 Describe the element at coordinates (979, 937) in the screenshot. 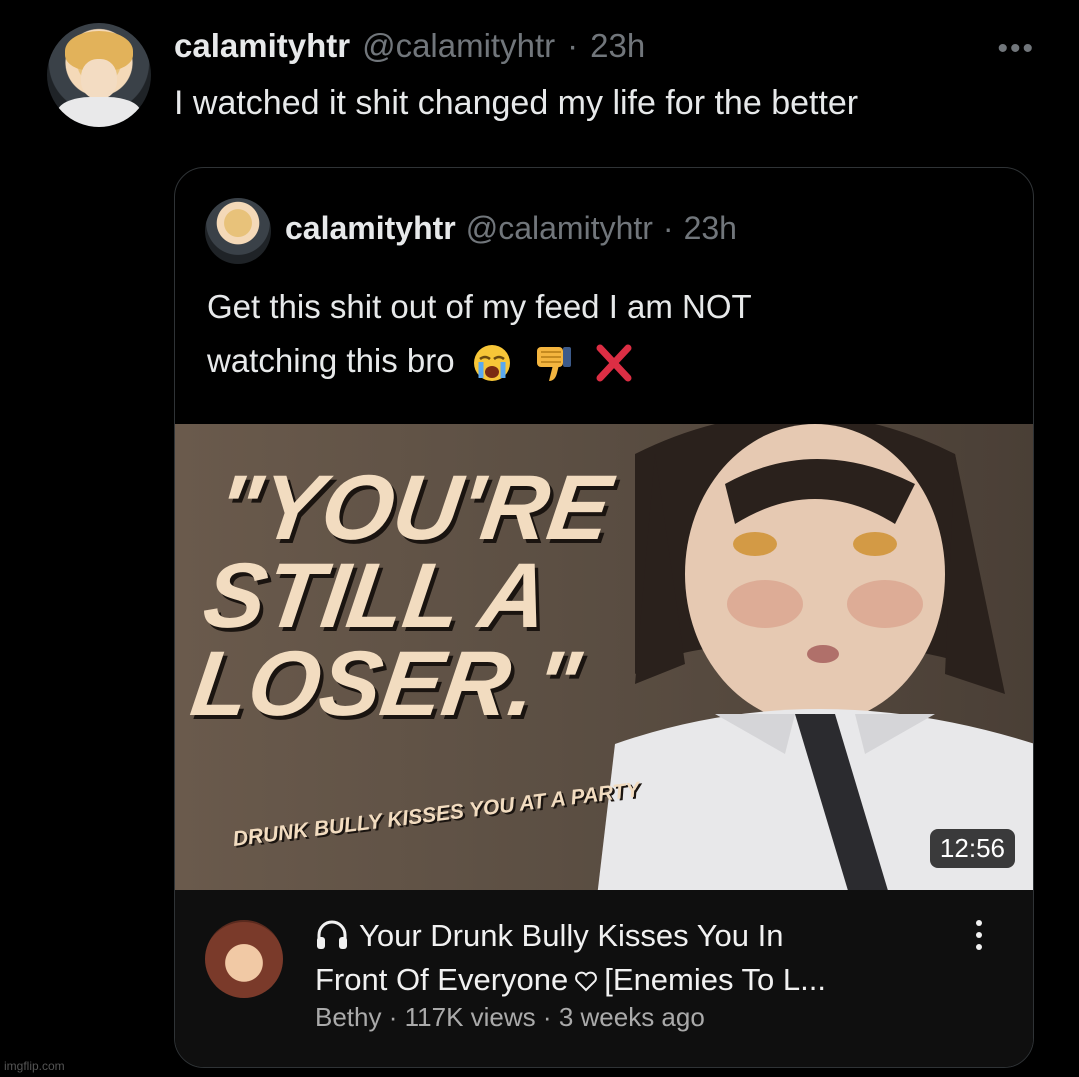

I see `video-options-icon` at that location.